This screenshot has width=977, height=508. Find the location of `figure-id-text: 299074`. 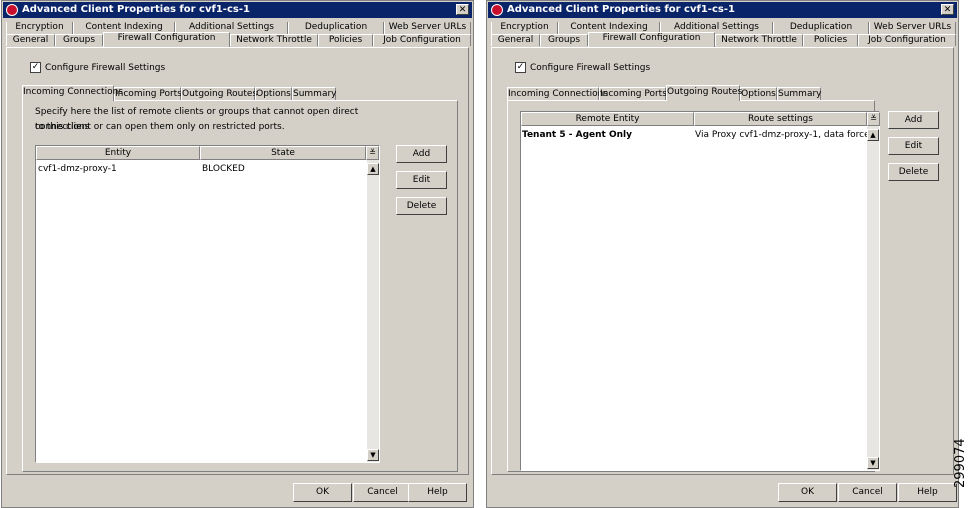

figure-id-text: 299074 is located at coordinates (960, 463).